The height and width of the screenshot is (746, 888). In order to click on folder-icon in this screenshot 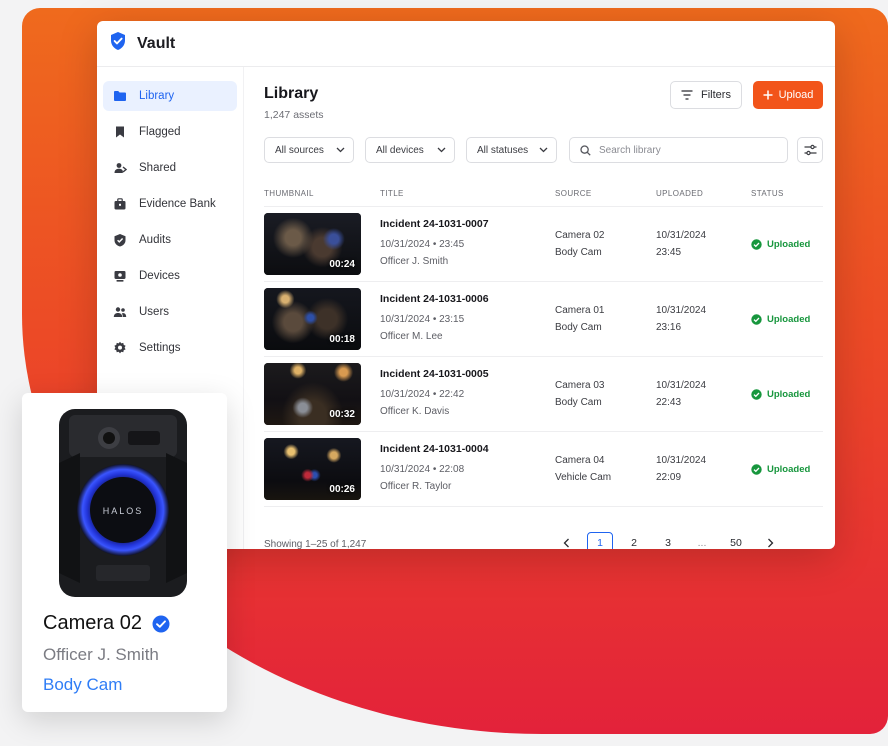, I will do `click(120, 96)`.